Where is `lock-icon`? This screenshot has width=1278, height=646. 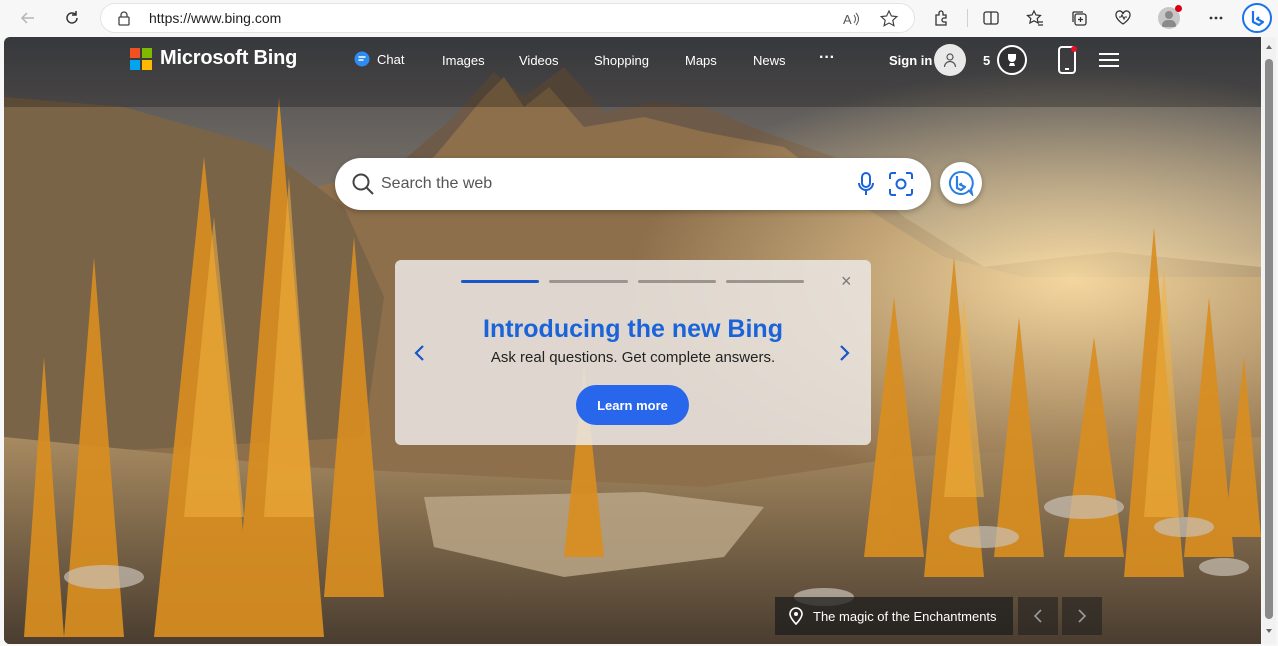 lock-icon is located at coordinates (124, 18).